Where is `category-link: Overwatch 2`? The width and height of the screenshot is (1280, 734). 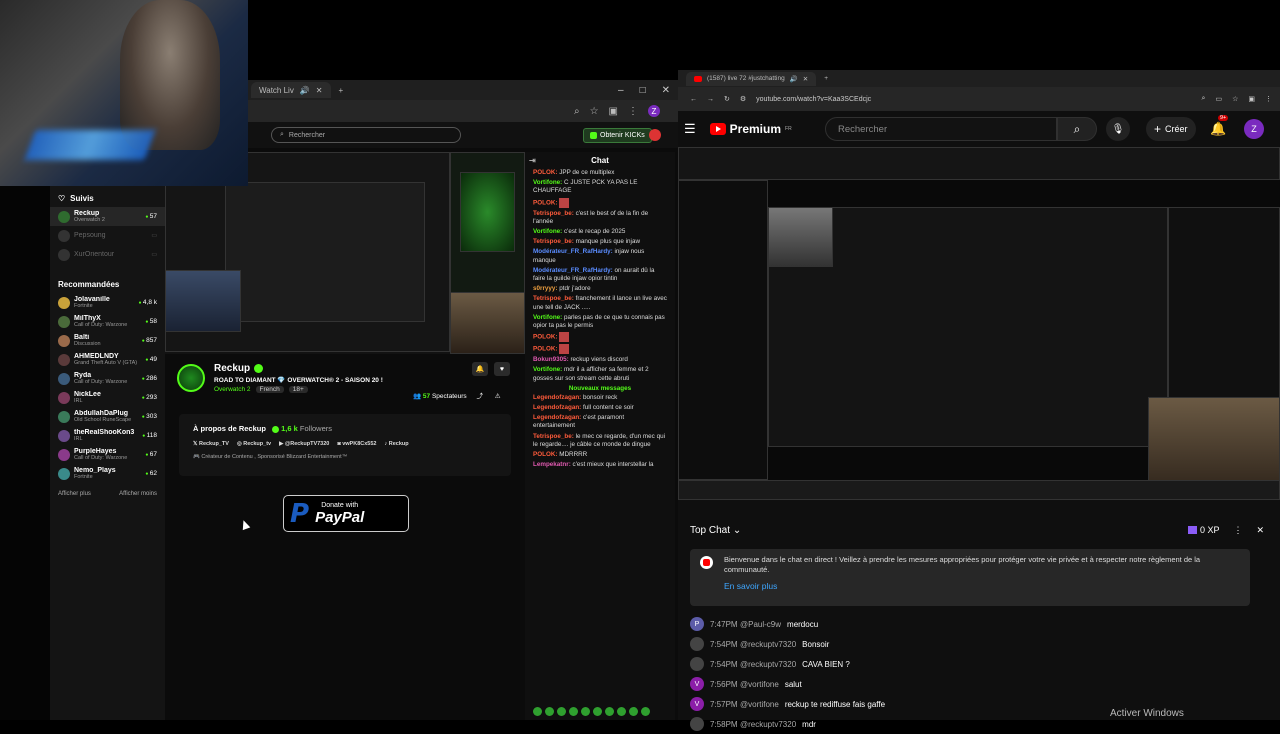
category-link: Overwatch 2 is located at coordinates (232, 389).